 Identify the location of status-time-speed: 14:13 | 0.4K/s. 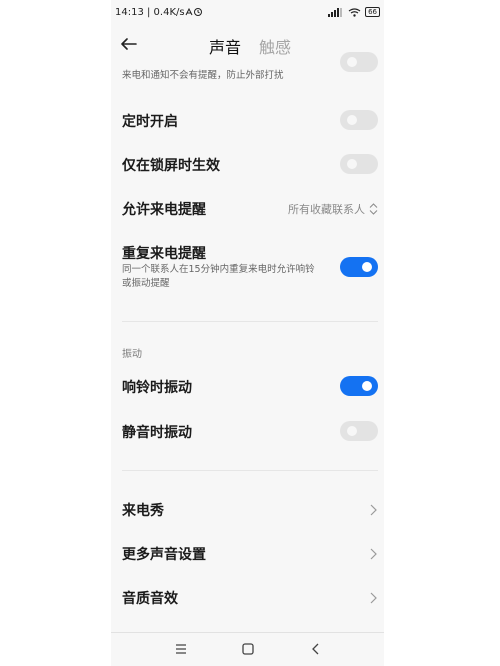
(150, 12).